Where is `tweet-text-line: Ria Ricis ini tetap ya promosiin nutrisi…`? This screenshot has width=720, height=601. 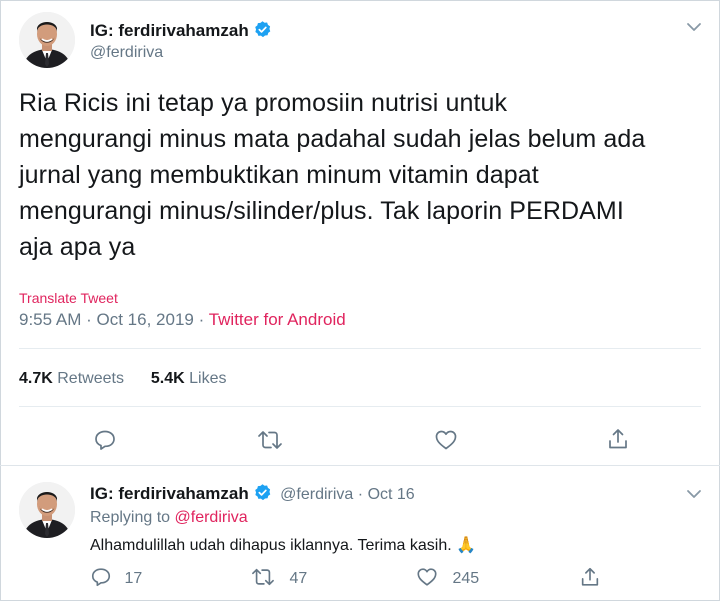
tweet-text-line: Ria Ricis ini tetap ya promosiin nutrisi… is located at coordinates (263, 103).